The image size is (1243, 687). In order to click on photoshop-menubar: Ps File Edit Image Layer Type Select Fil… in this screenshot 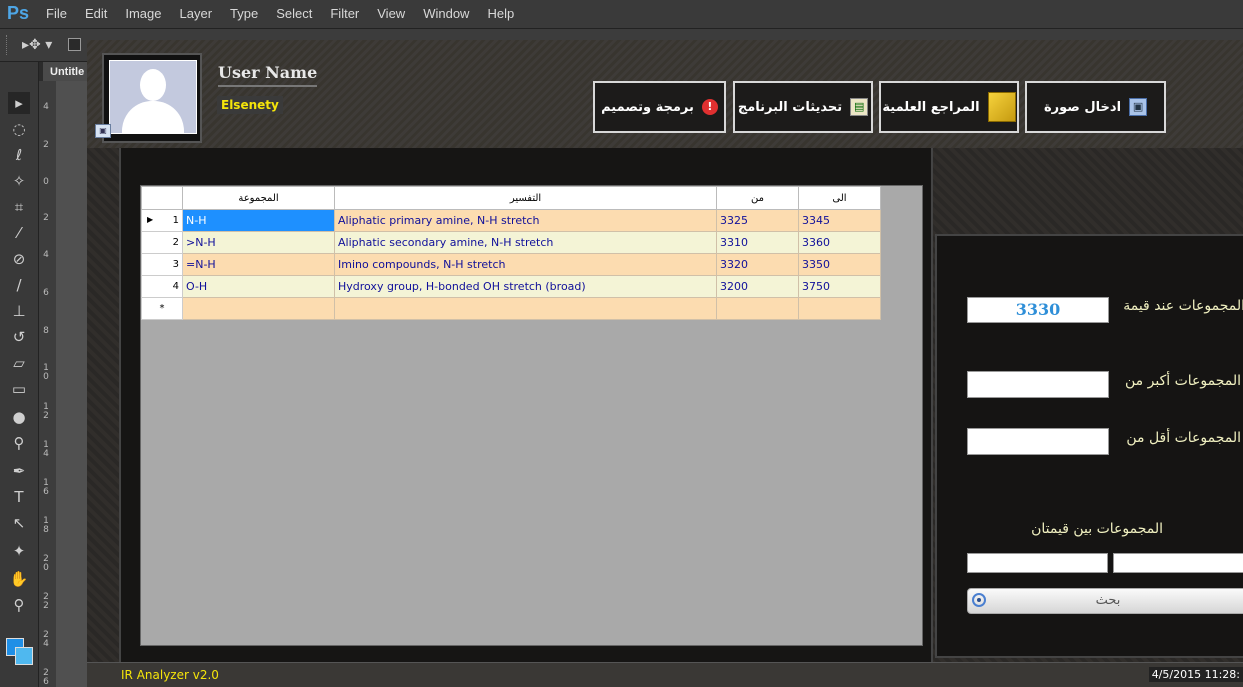, I will do `click(621, 14)`.